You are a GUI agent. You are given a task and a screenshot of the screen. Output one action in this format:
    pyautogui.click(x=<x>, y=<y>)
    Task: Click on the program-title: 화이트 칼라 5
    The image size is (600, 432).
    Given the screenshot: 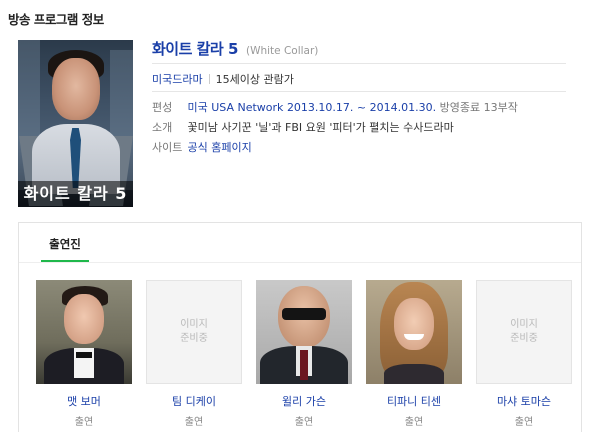 What is the action you would take?
    pyautogui.click(x=195, y=49)
    